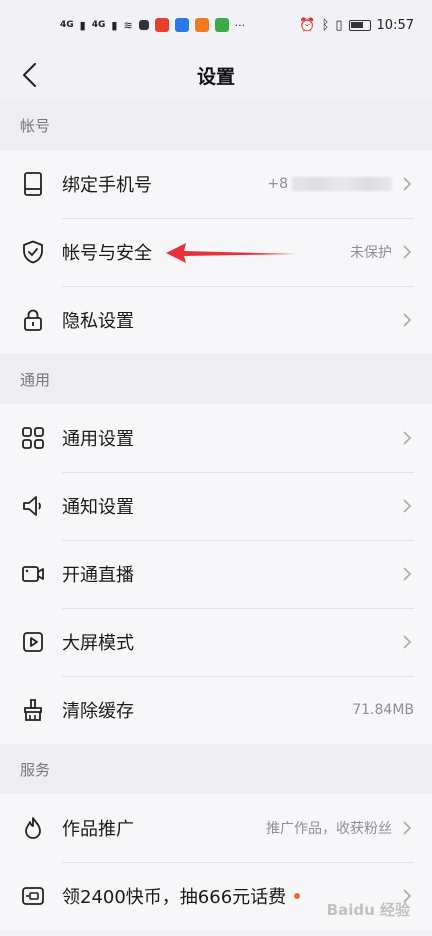 The width and height of the screenshot is (432, 936). I want to click on row-label: 作品推广, so click(98, 829).